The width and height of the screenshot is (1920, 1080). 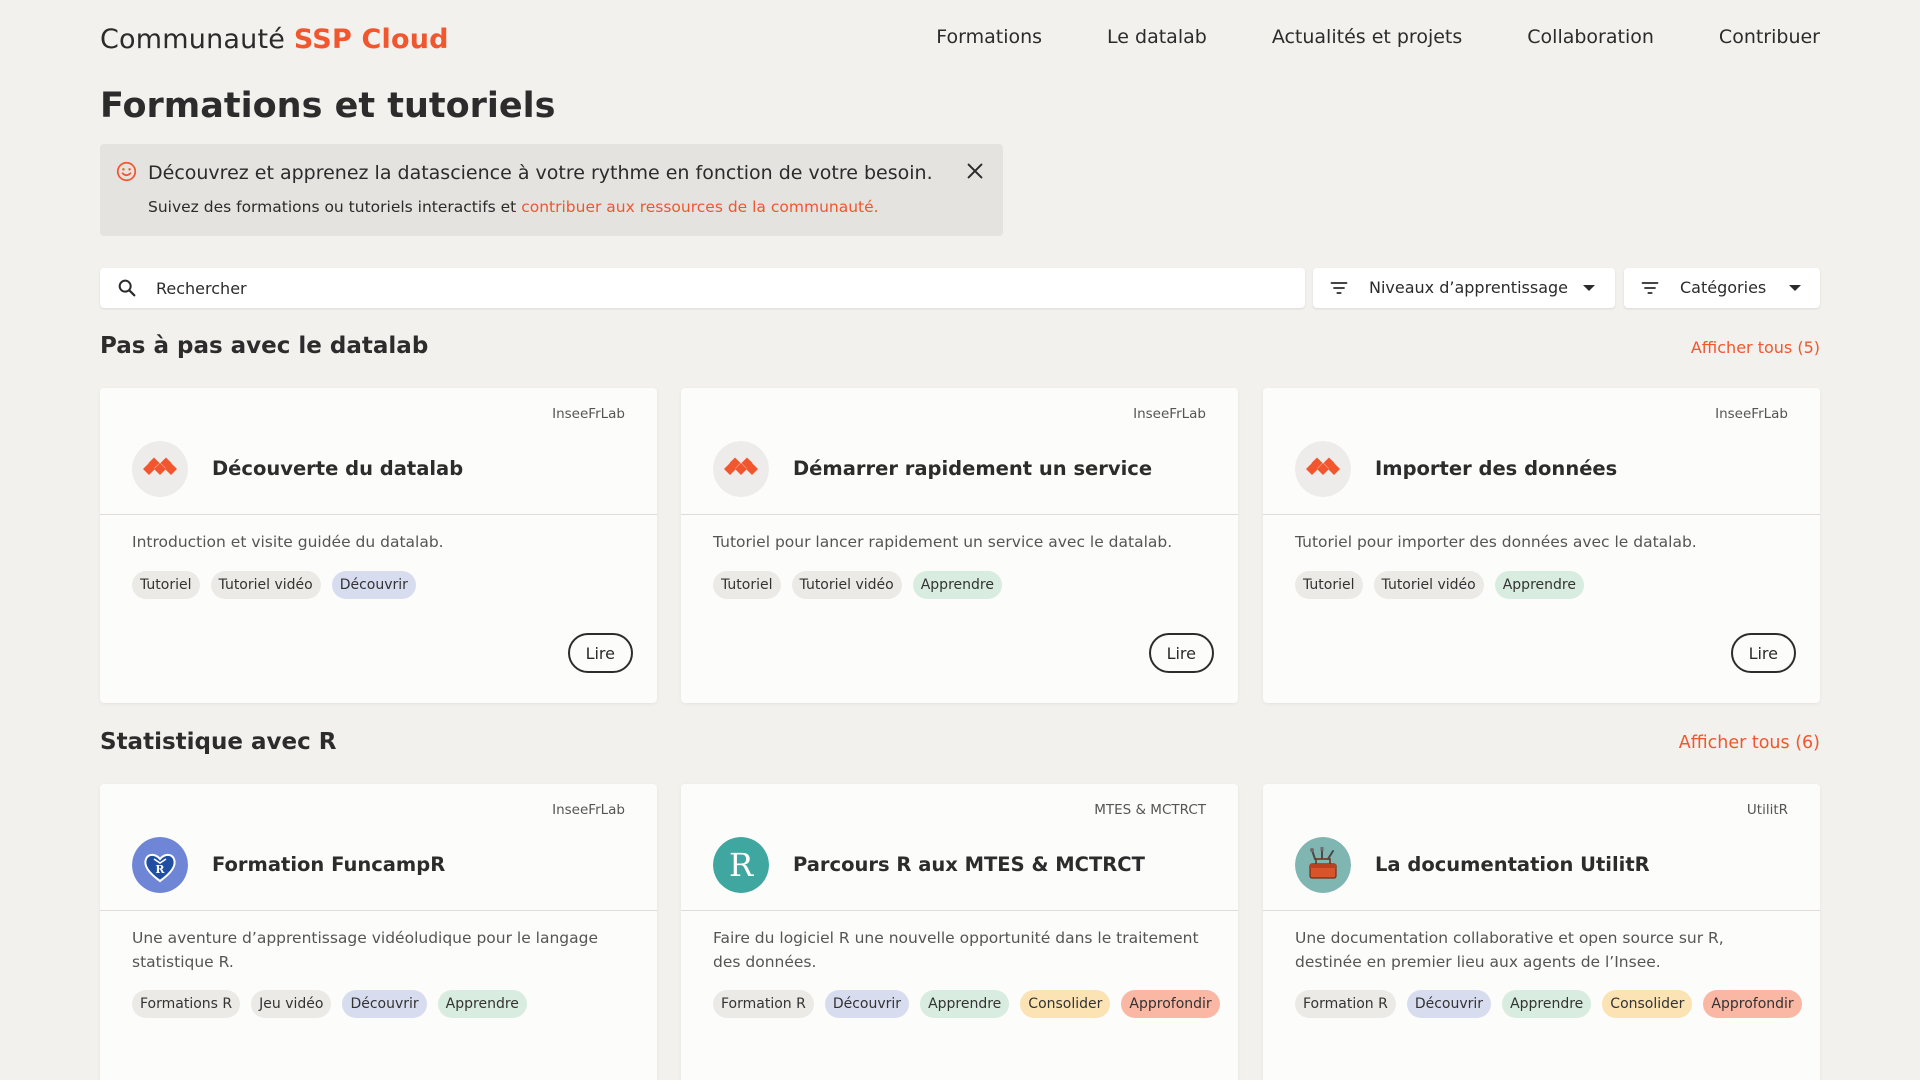 I want to click on card-title: Démarrer rapidement un service, so click(x=973, y=468).